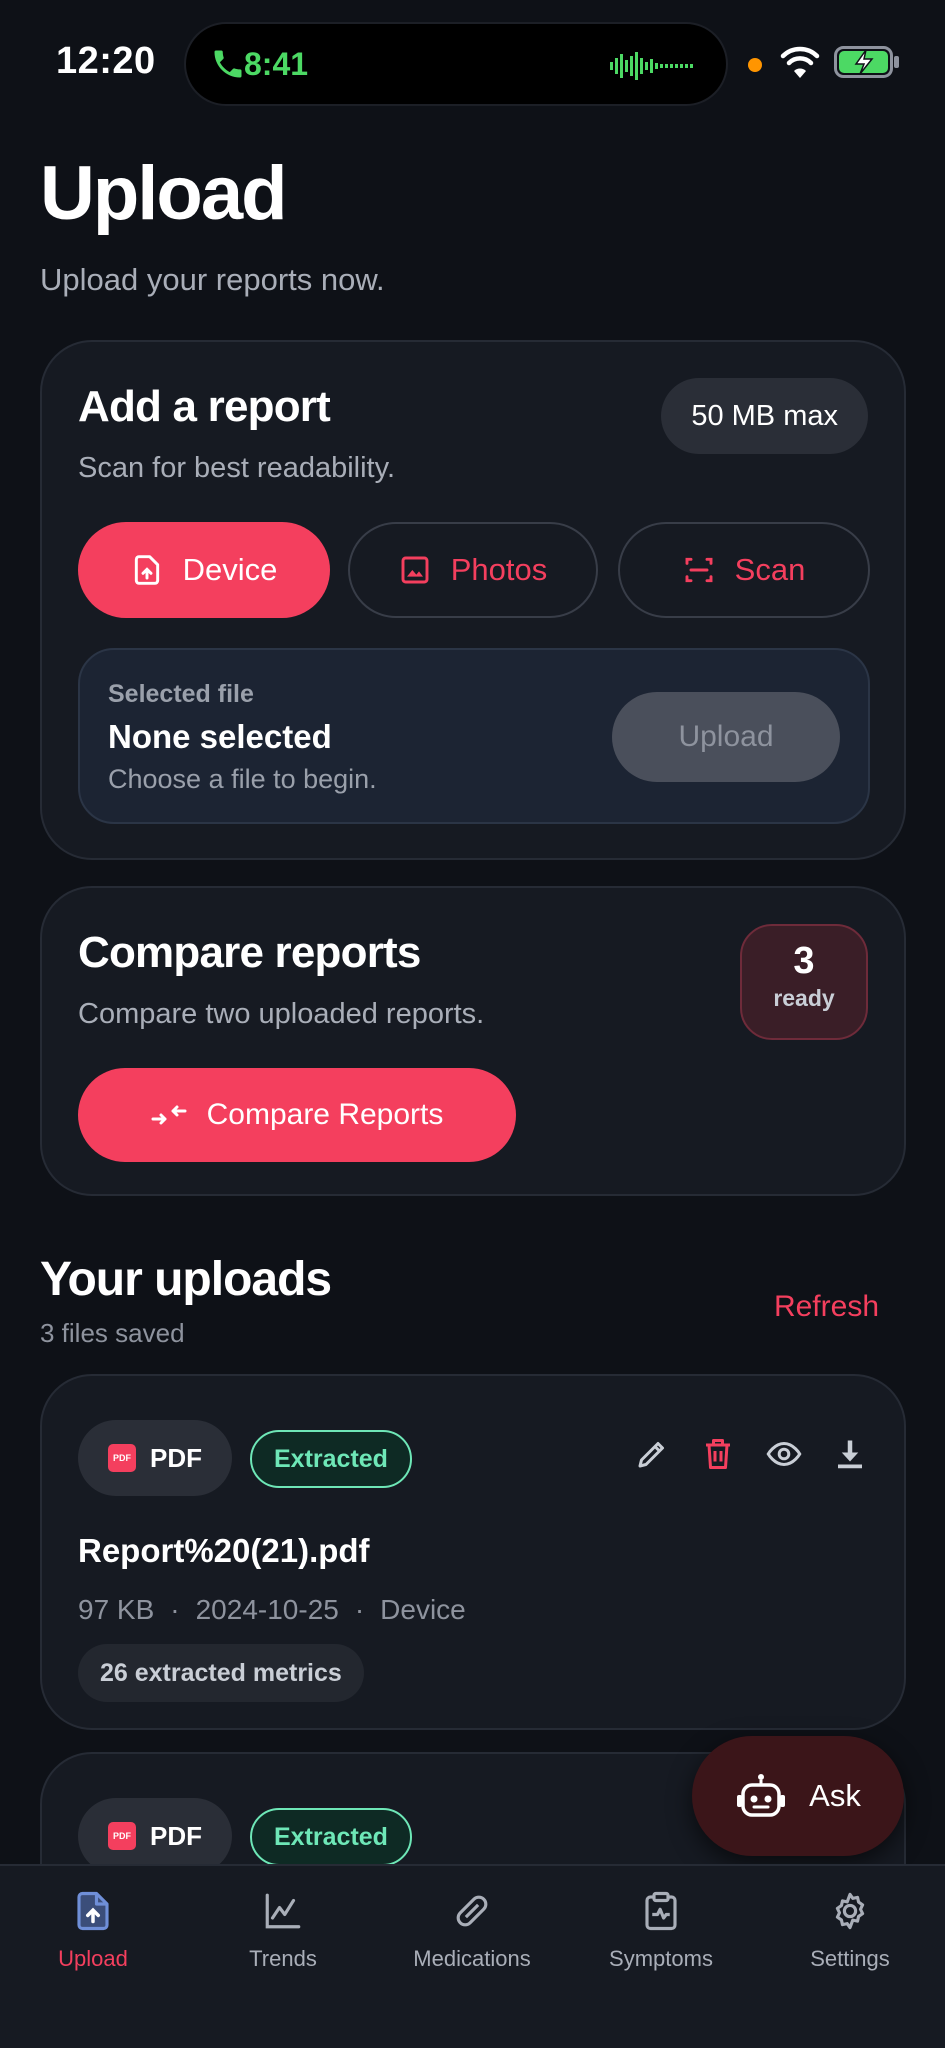 The width and height of the screenshot is (945, 2048). I want to click on device-source-button: Device, so click(204, 570).